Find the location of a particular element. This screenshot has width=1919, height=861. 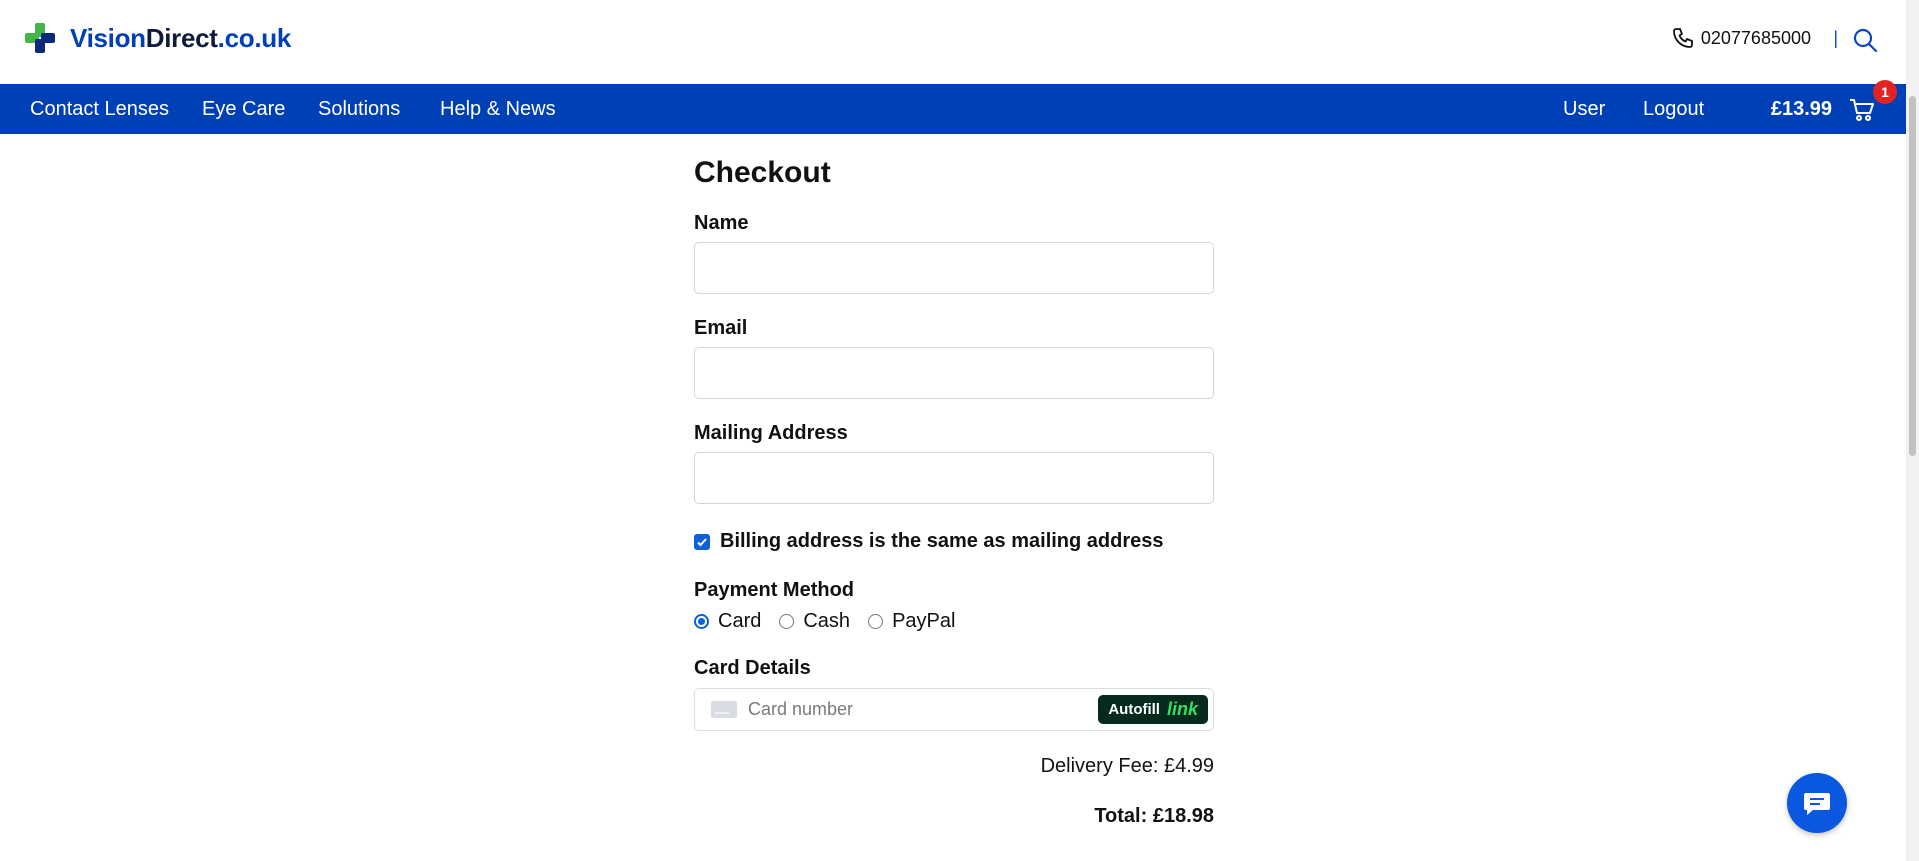

billing-same-checkbox is located at coordinates (702, 541).